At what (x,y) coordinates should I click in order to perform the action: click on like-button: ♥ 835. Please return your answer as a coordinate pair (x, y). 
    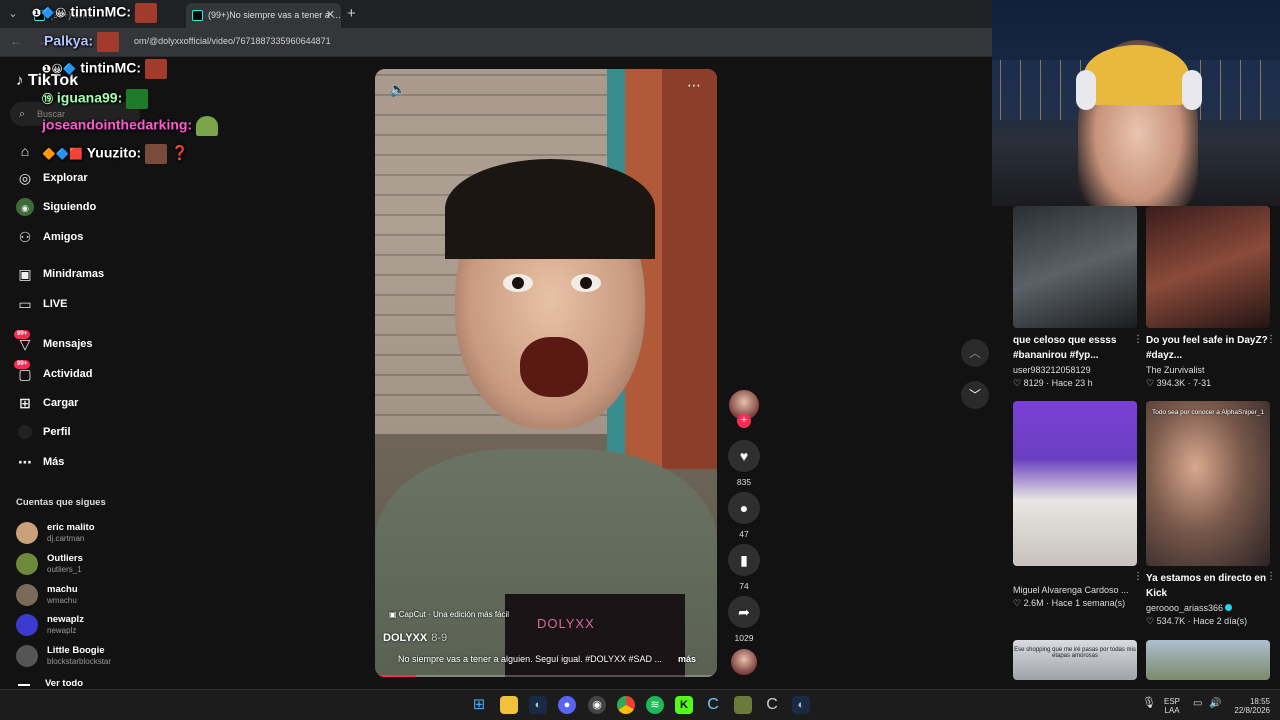
    Looking at the image, I should click on (744, 463).